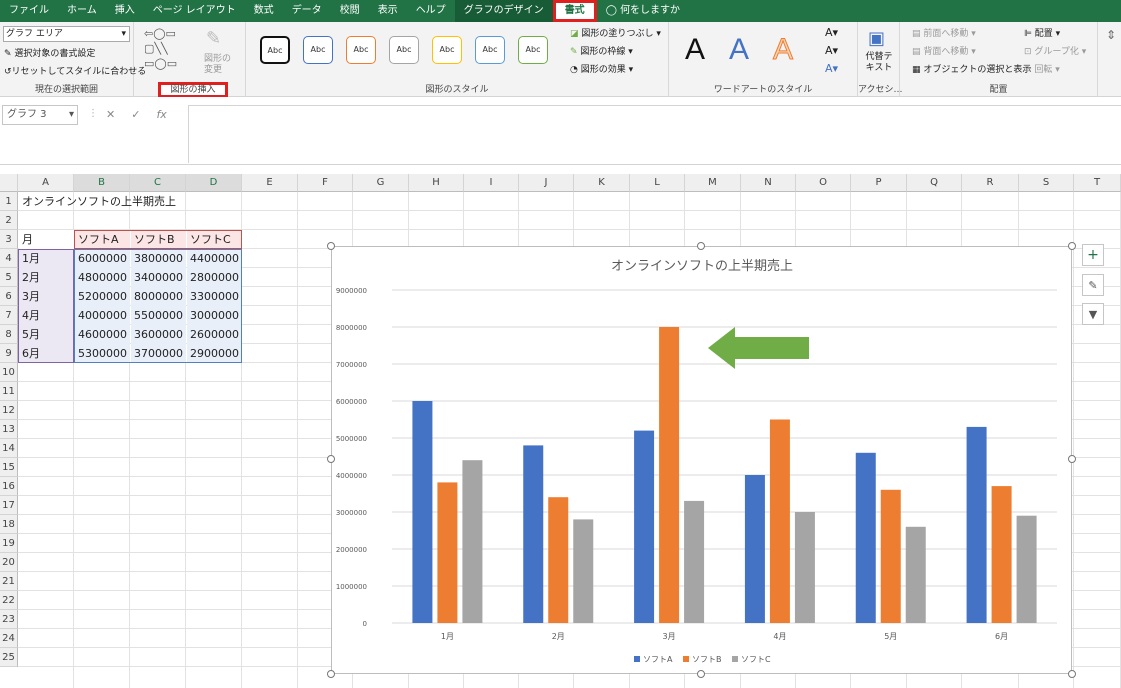  What do you see at coordinates (831, 32) in the screenshot?
I see `text-fill-icon: A▾` at bounding box center [831, 32].